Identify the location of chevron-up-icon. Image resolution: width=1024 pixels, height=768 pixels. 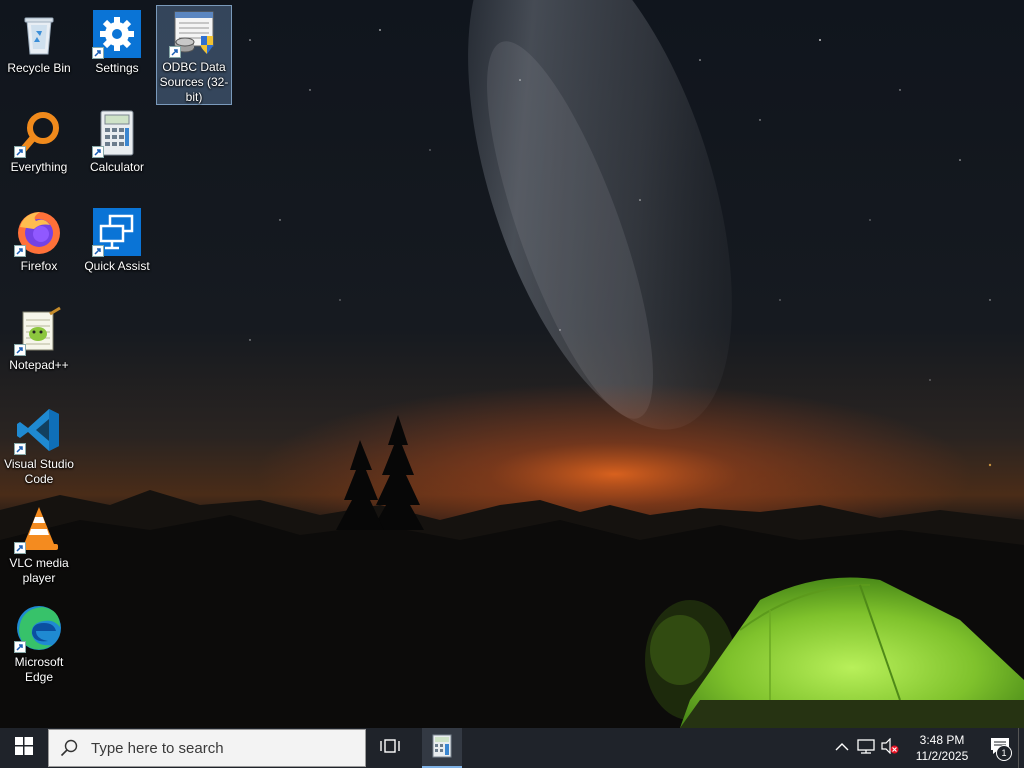
(842, 748).